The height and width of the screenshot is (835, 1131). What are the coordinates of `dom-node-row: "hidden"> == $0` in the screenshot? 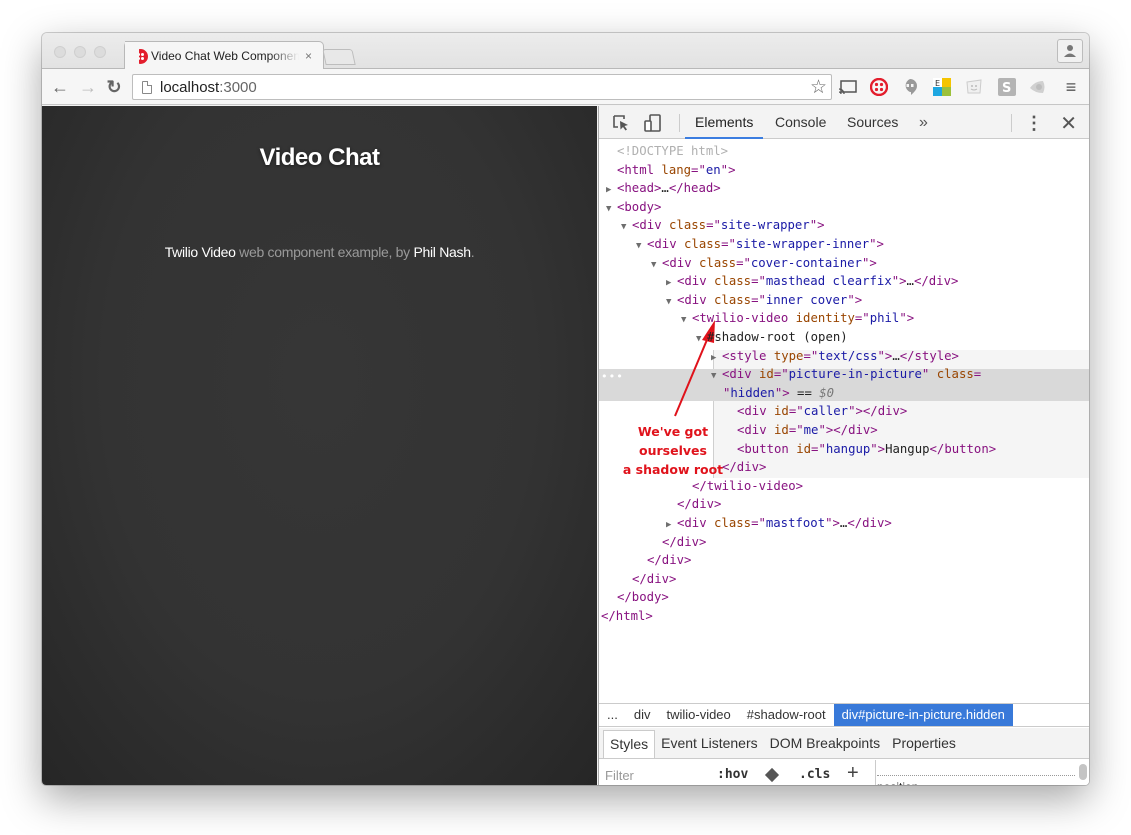 It's located at (844, 393).